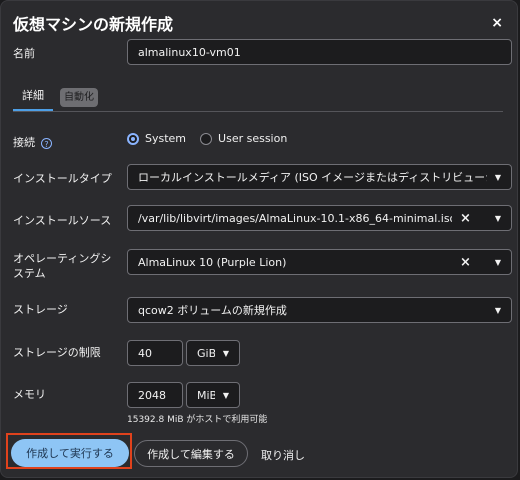 This screenshot has width=520, height=480. What do you see at coordinates (62, 220) in the screenshot?
I see `install-source-label: インストールソース` at bounding box center [62, 220].